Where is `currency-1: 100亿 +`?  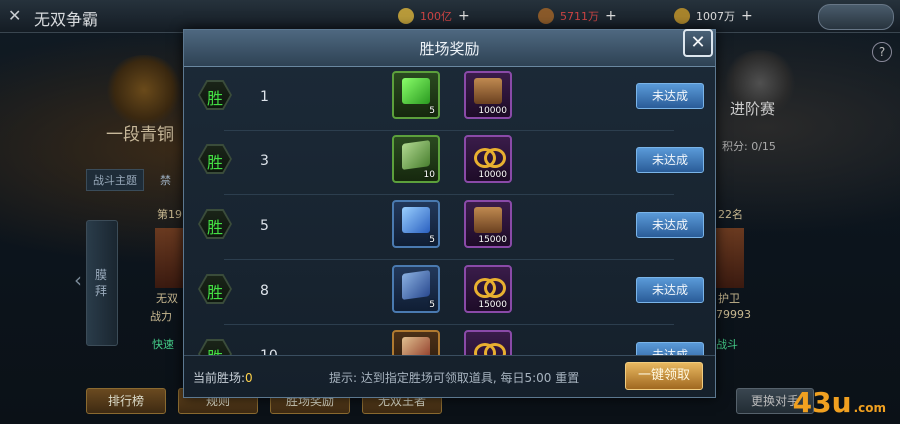 currency-1: 100亿 + is located at coordinates (434, 16).